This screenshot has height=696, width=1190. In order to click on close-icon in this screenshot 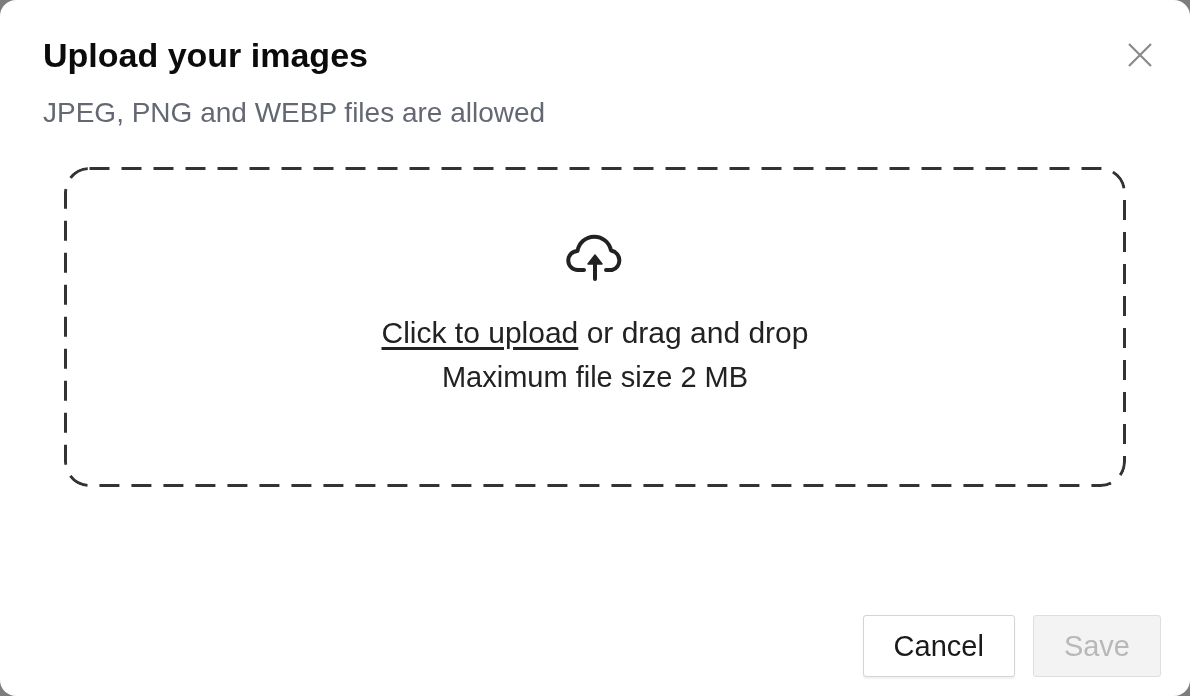, I will do `click(1140, 55)`.